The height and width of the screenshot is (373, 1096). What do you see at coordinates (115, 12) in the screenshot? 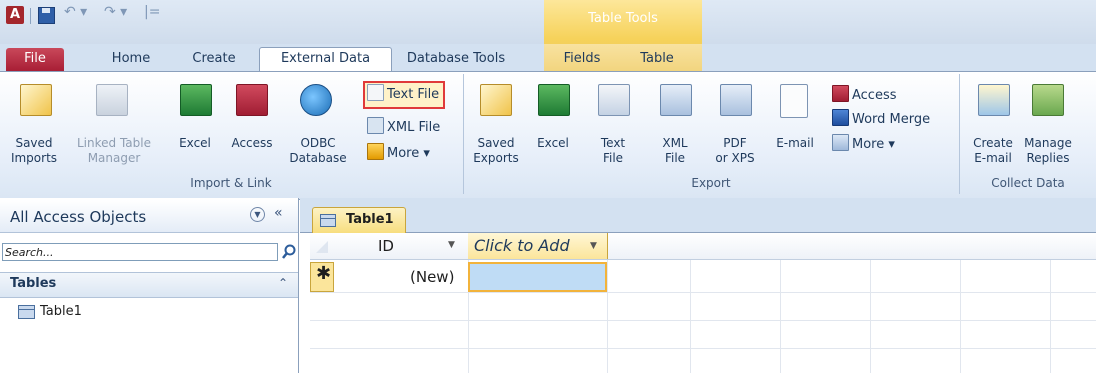
I see `redo-icon: ↷ ▾` at bounding box center [115, 12].